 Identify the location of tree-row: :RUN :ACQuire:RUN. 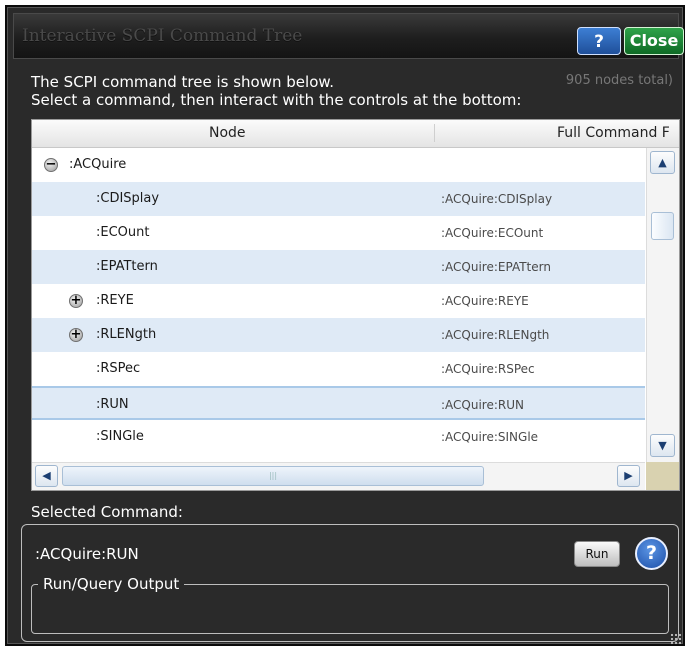
(338, 403).